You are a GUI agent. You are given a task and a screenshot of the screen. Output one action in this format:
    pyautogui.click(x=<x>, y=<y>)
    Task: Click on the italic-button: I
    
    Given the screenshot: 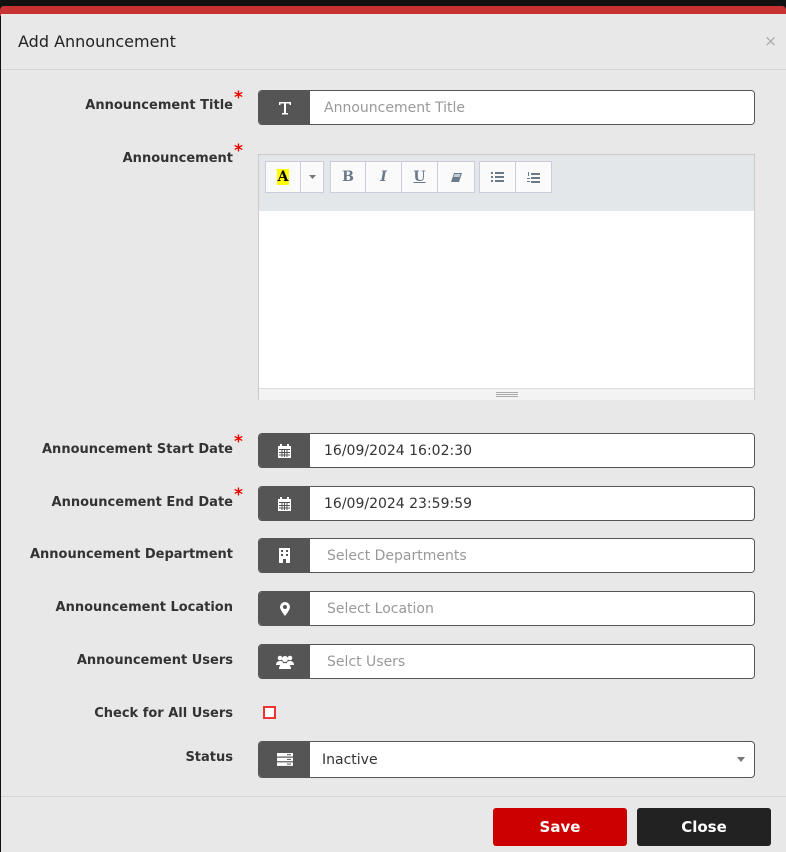 What is the action you would take?
    pyautogui.click(x=384, y=177)
    